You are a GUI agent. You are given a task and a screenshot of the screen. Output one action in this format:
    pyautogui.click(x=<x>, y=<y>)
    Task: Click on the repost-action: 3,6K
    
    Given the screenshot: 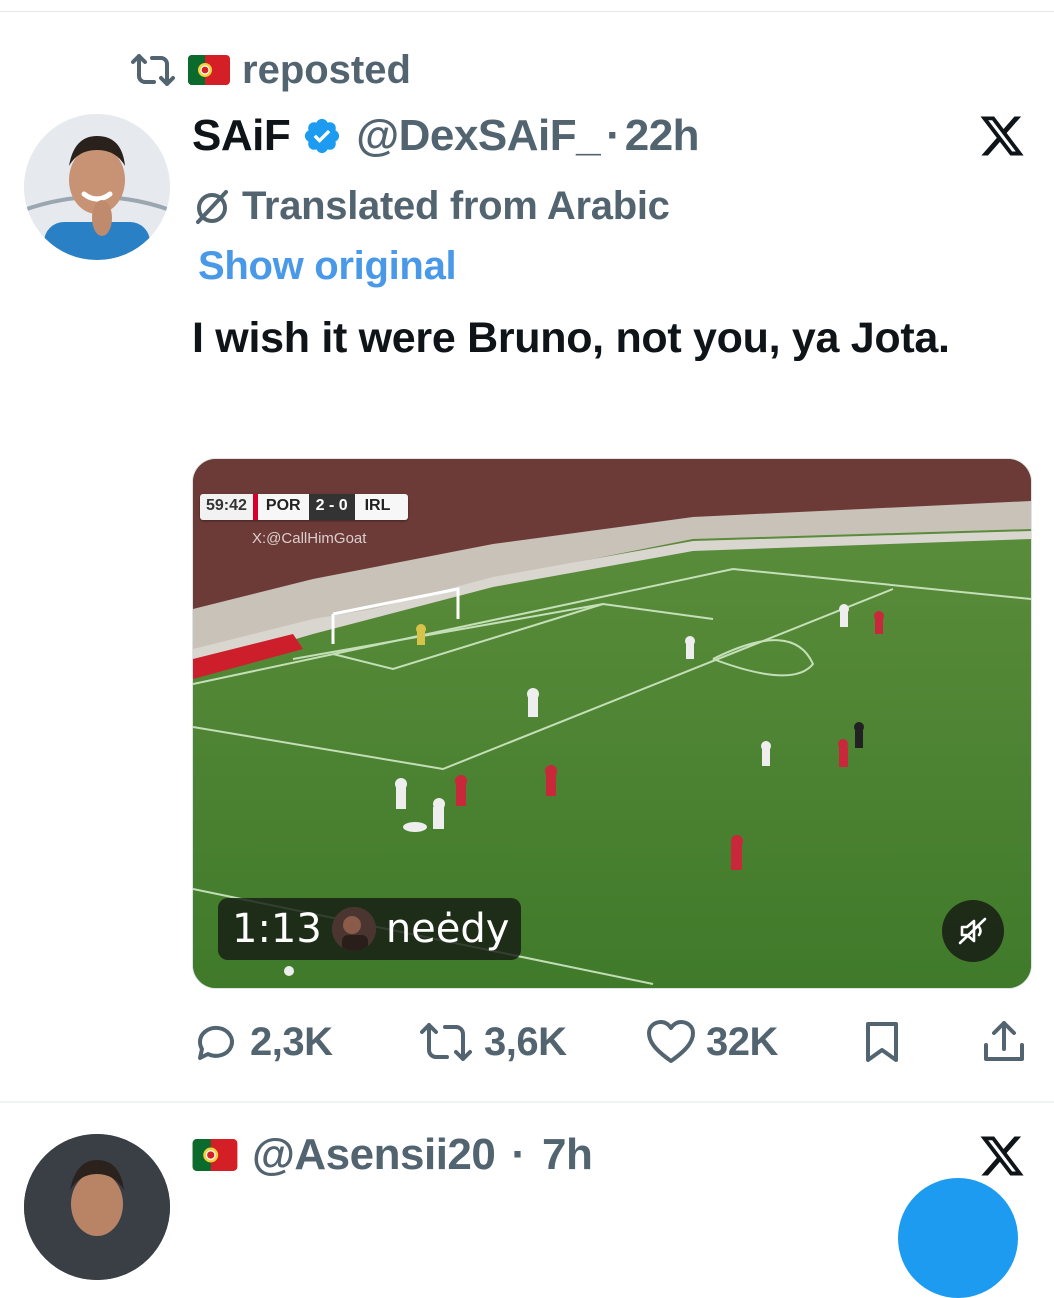 What is the action you would take?
    pyautogui.click(x=492, y=1042)
    